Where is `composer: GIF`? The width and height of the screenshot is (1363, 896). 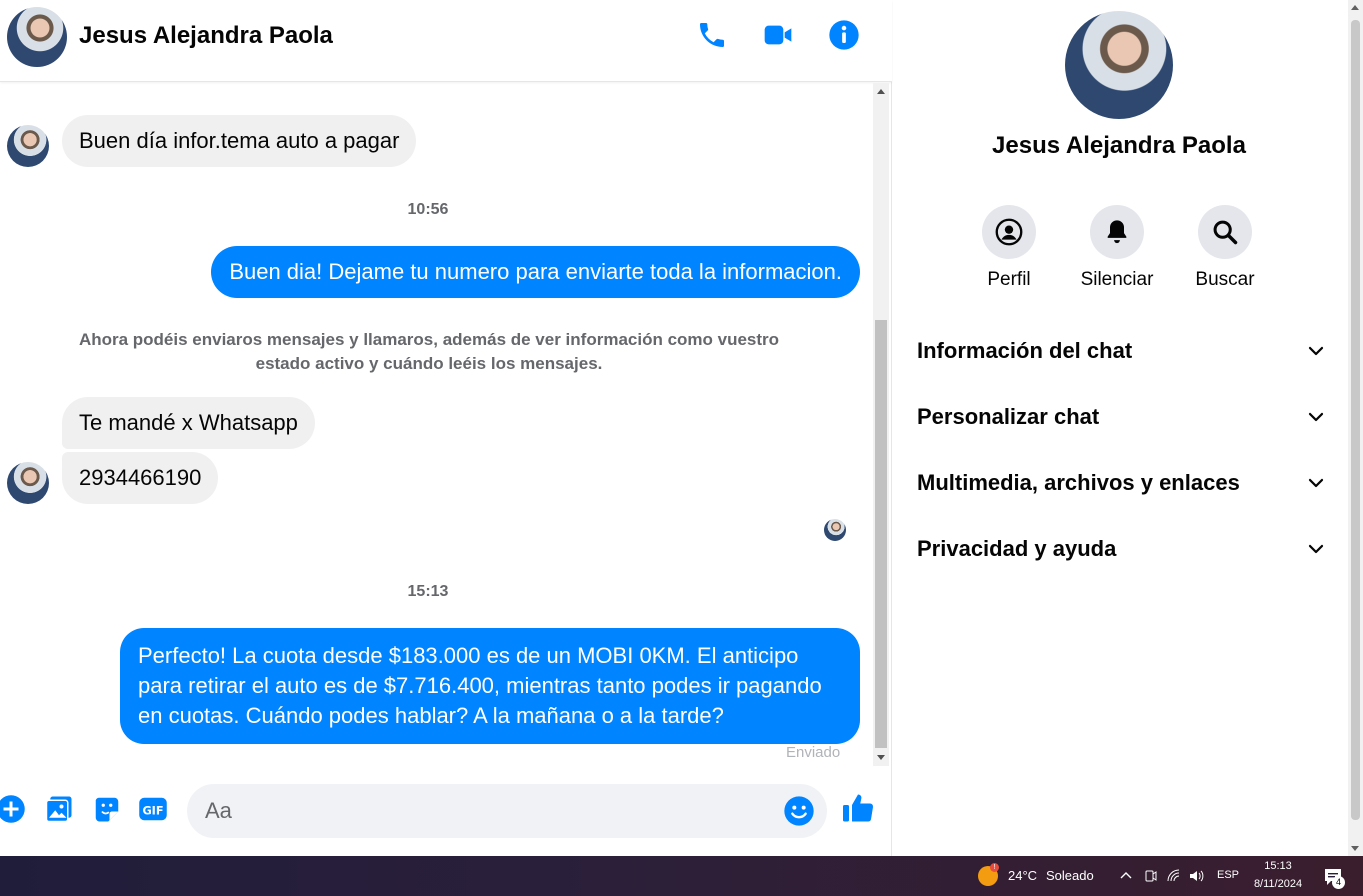
composer: GIF is located at coordinates (446, 811).